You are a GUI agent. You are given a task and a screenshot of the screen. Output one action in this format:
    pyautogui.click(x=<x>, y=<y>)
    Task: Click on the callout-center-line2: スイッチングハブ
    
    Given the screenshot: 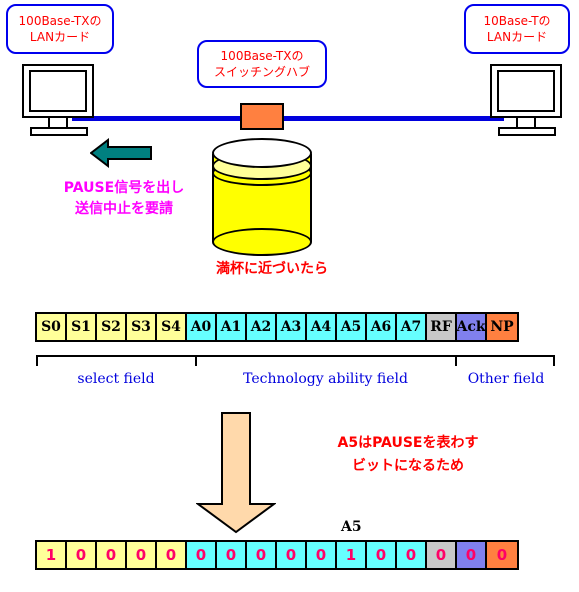 What is the action you would take?
    pyautogui.click(x=261, y=72)
    